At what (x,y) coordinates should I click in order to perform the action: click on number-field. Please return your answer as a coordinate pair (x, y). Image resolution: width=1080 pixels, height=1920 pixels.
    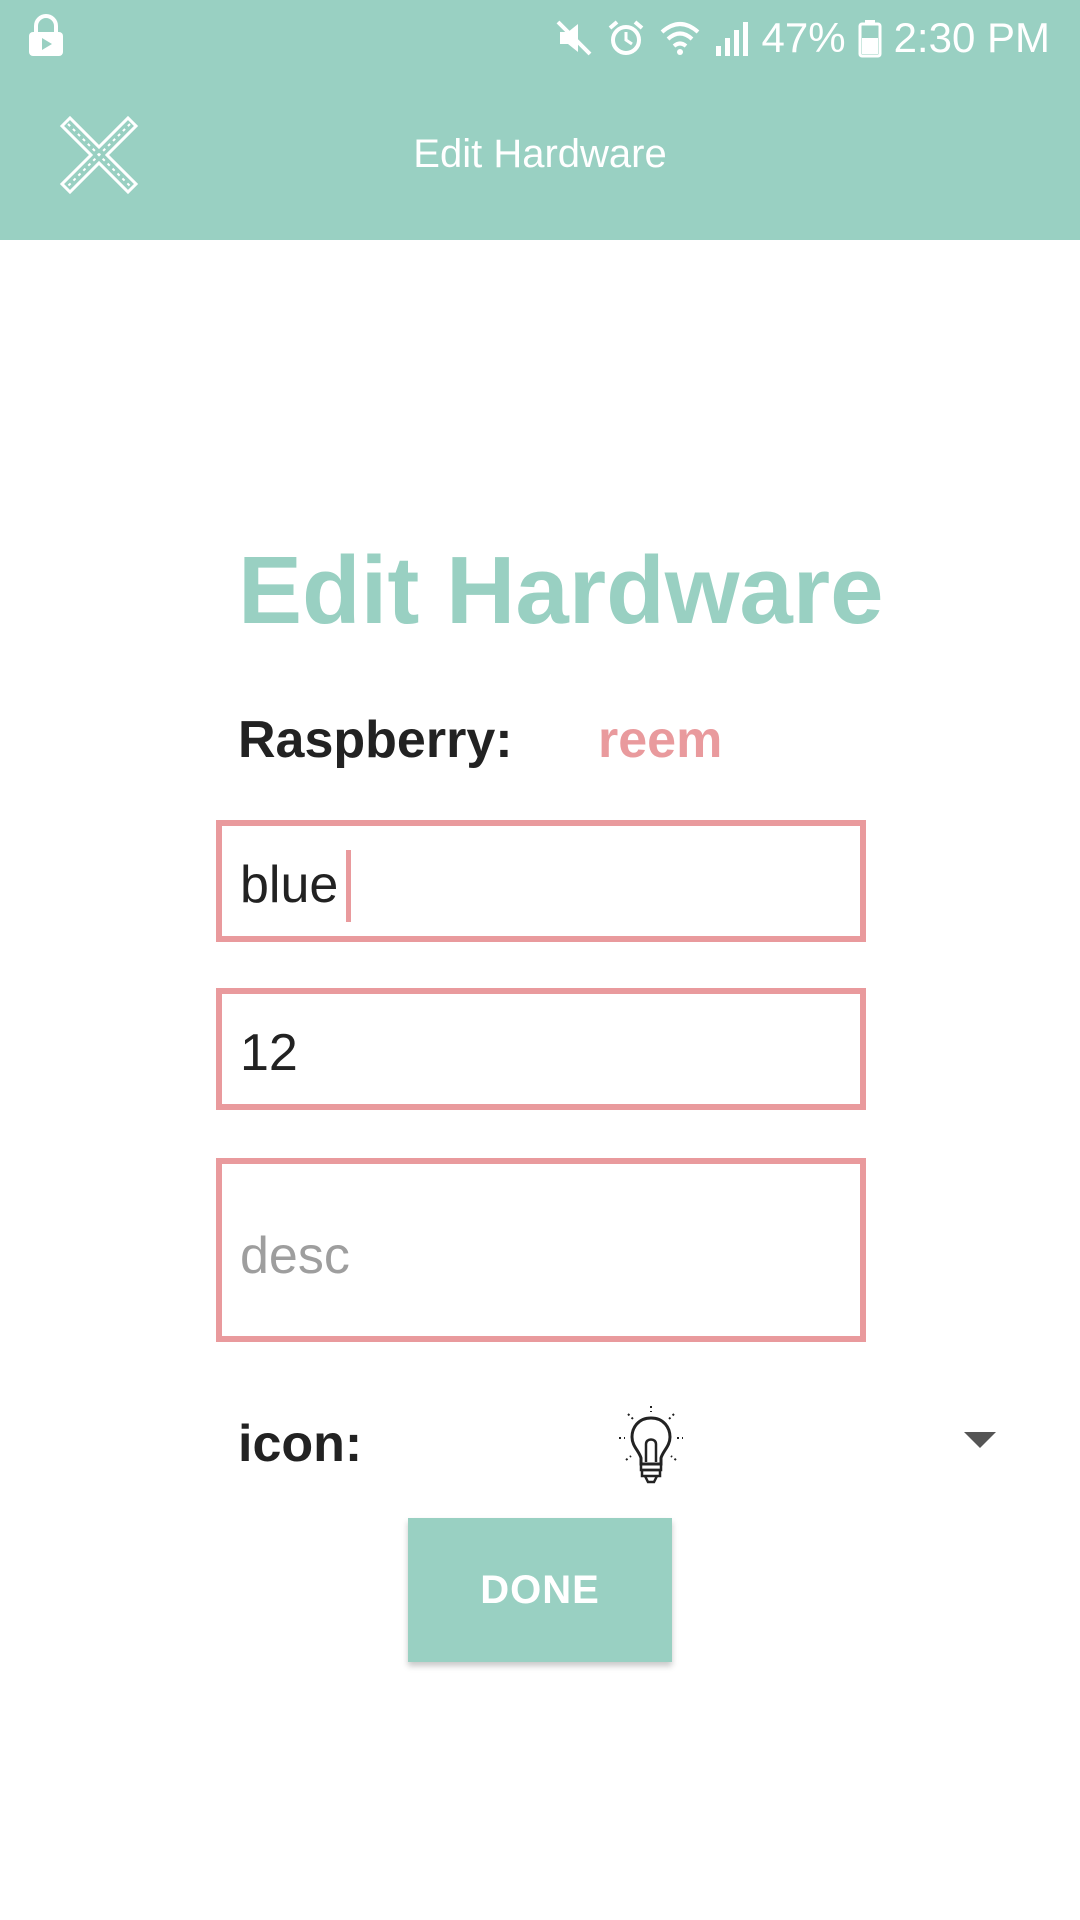
    Looking at the image, I should click on (541, 1049).